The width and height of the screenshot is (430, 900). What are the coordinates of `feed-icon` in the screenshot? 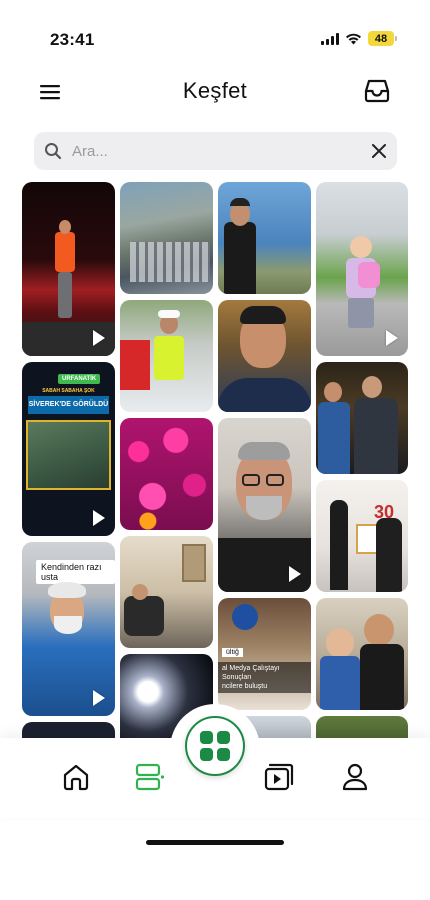 It's located at (150, 777).